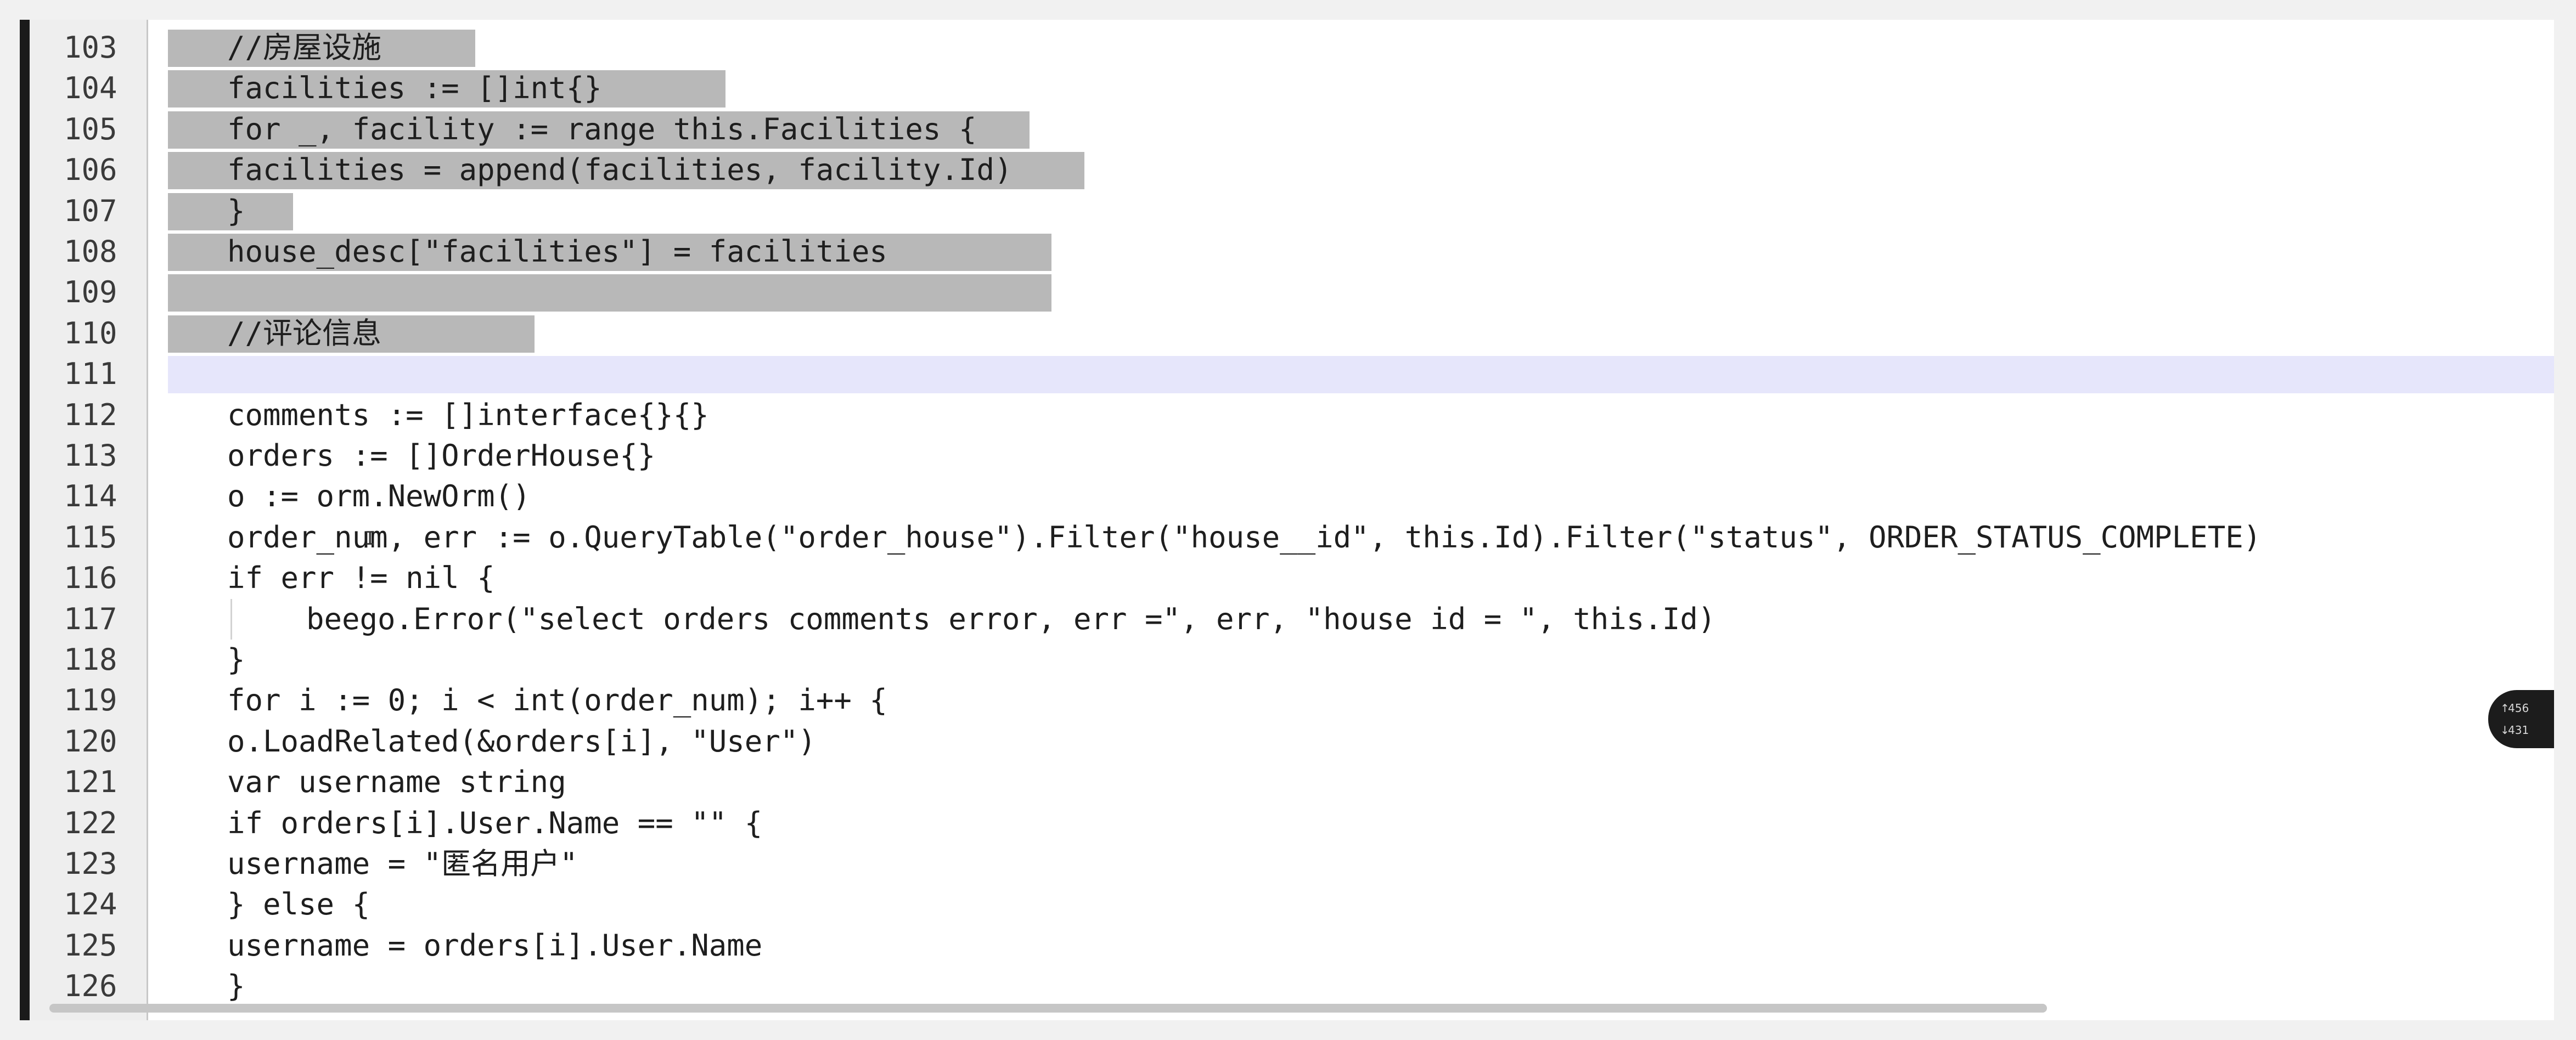  What do you see at coordinates (1309, 292) in the screenshot?
I see `code-line: 109` at bounding box center [1309, 292].